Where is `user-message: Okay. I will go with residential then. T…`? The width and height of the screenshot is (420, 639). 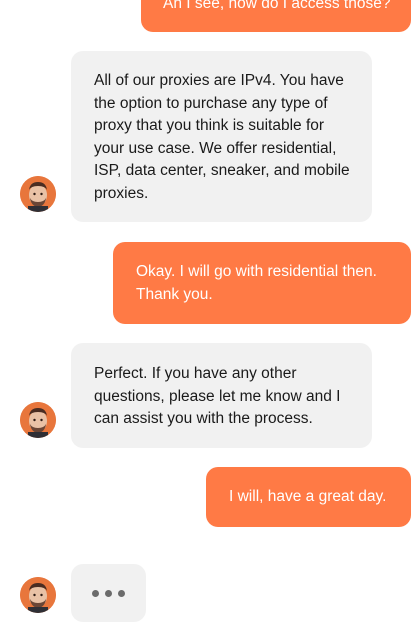 user-message: Okay. I will go with residential then. T… is located at coordinates (262, 283).